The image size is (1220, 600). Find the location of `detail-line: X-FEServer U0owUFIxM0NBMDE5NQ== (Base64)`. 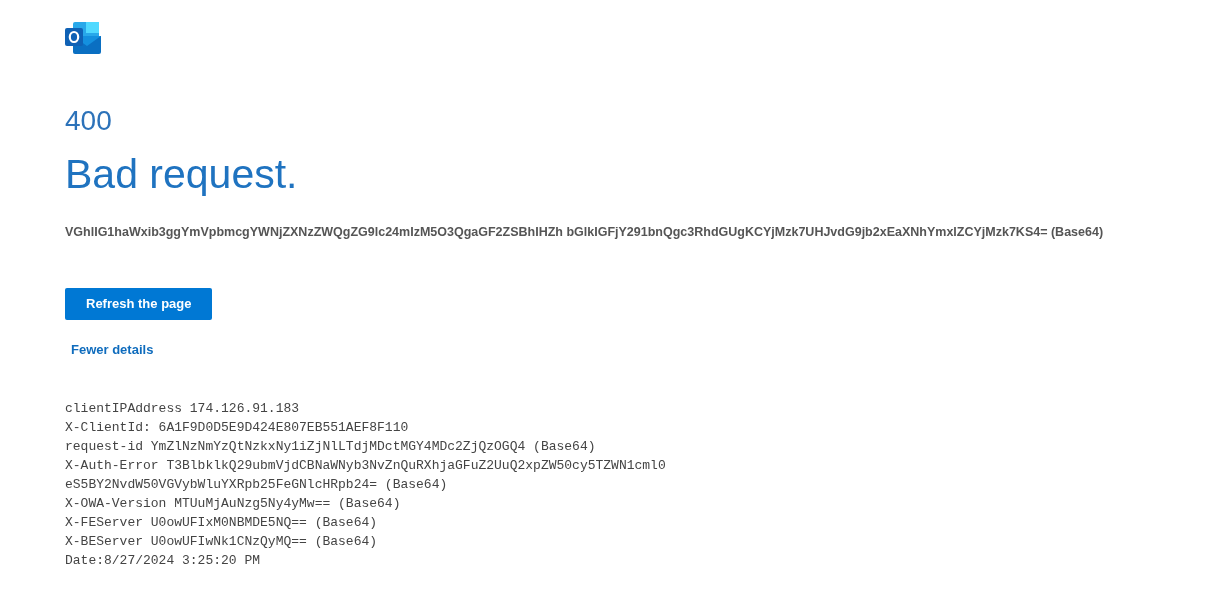

detail-line: X-FEServer U0owUFIxM0NBMDE5NQ== (Base64) is located at coordinates (222, 522).